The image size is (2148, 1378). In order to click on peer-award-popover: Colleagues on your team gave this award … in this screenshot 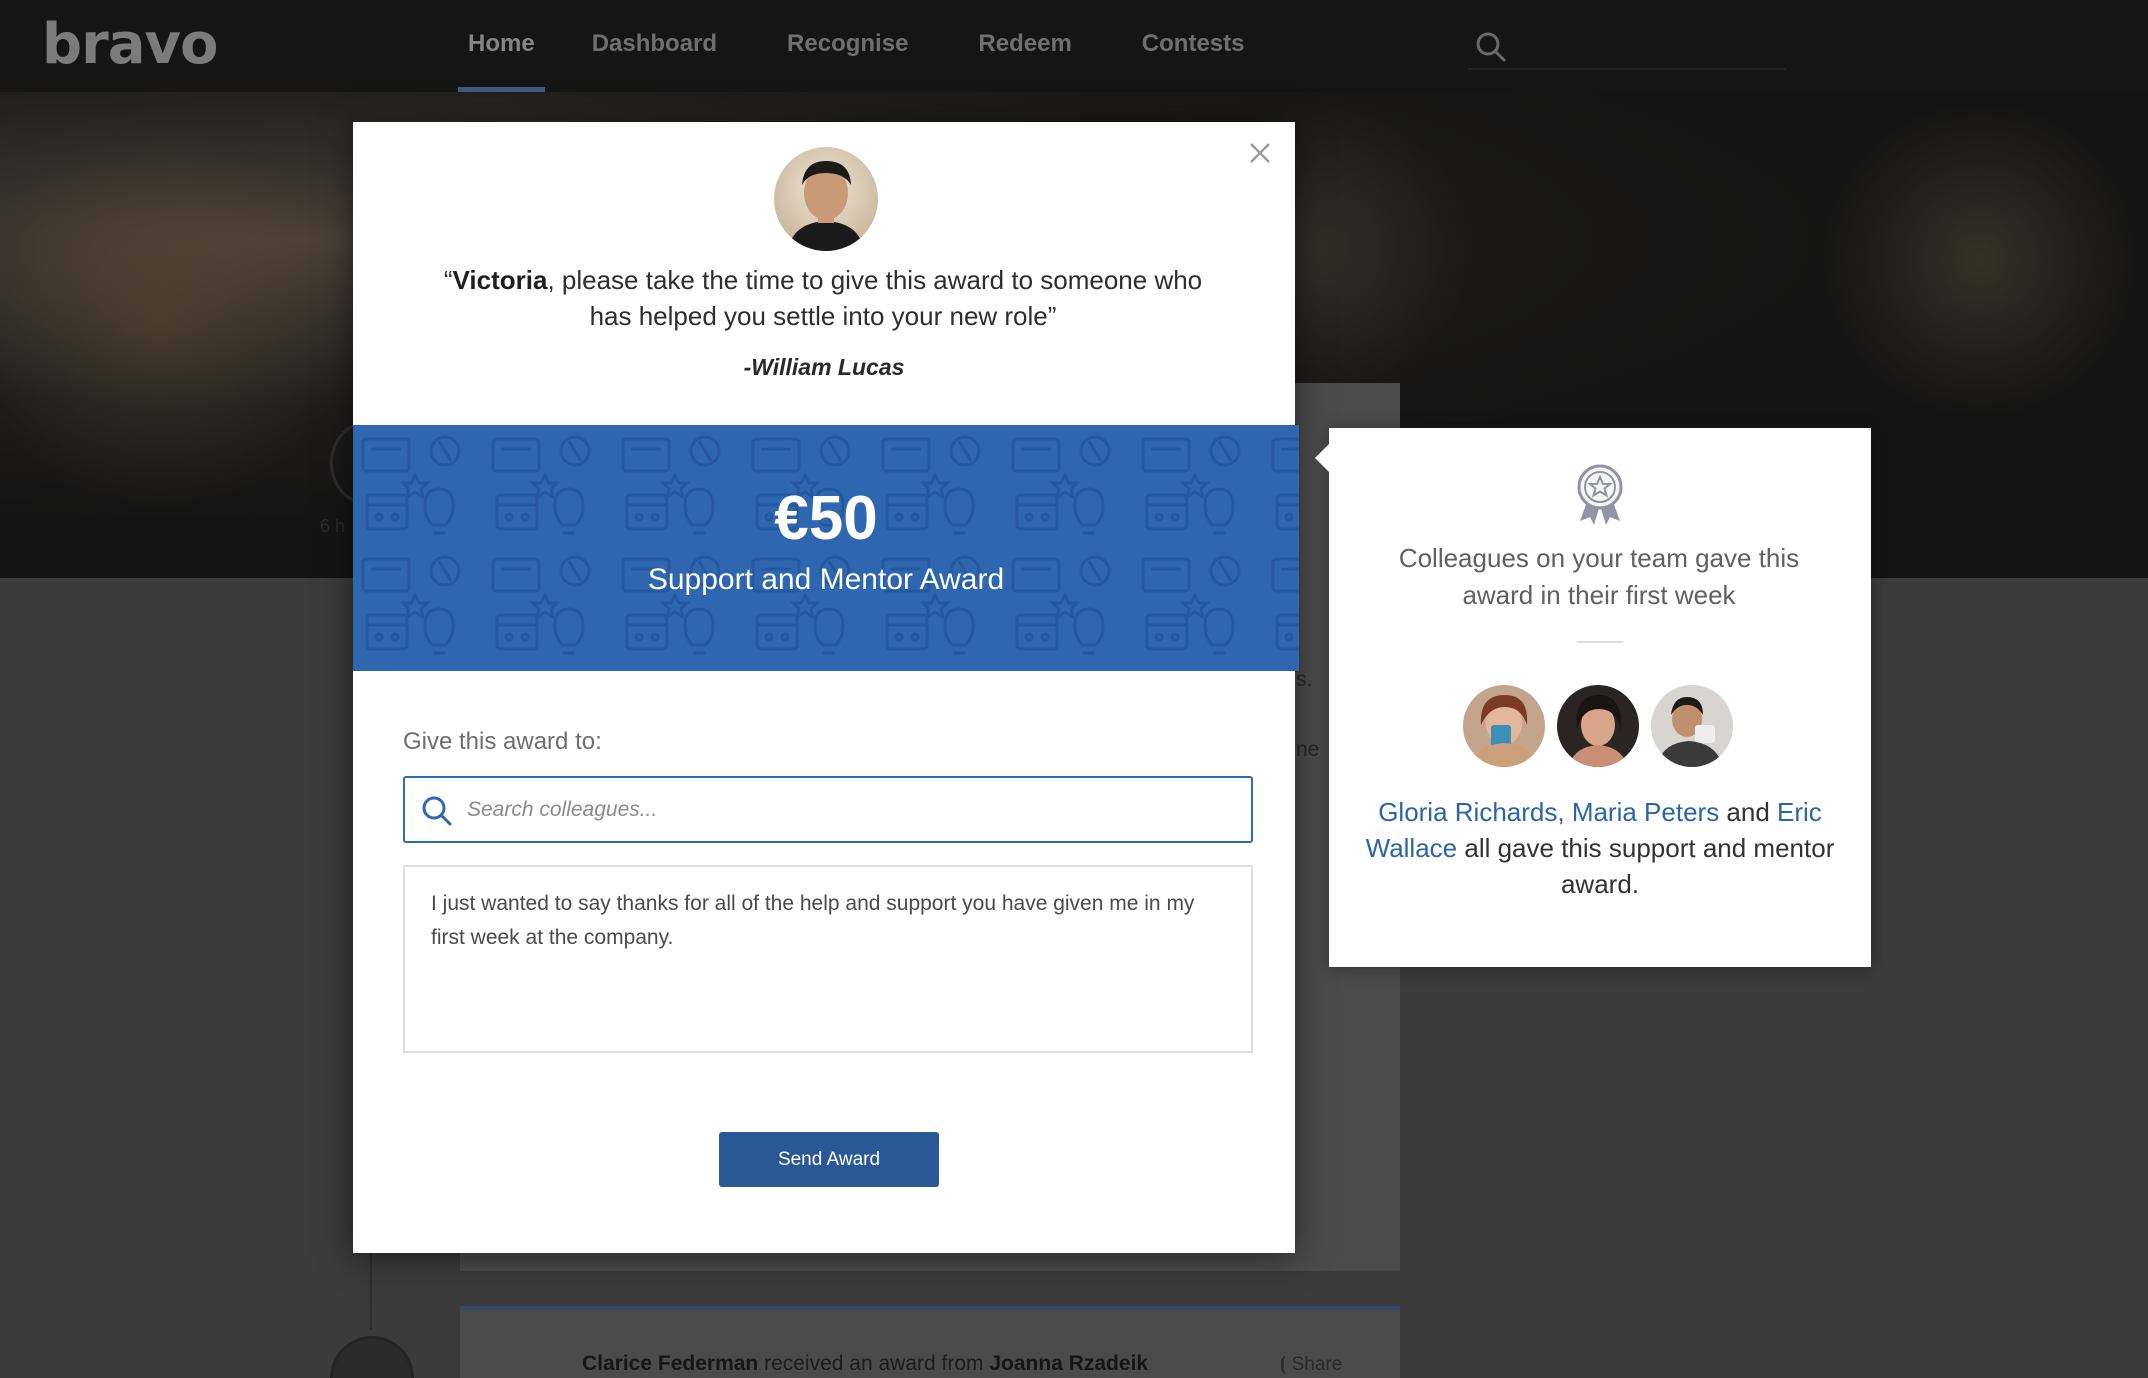, I will do `click(1593, 697)`.